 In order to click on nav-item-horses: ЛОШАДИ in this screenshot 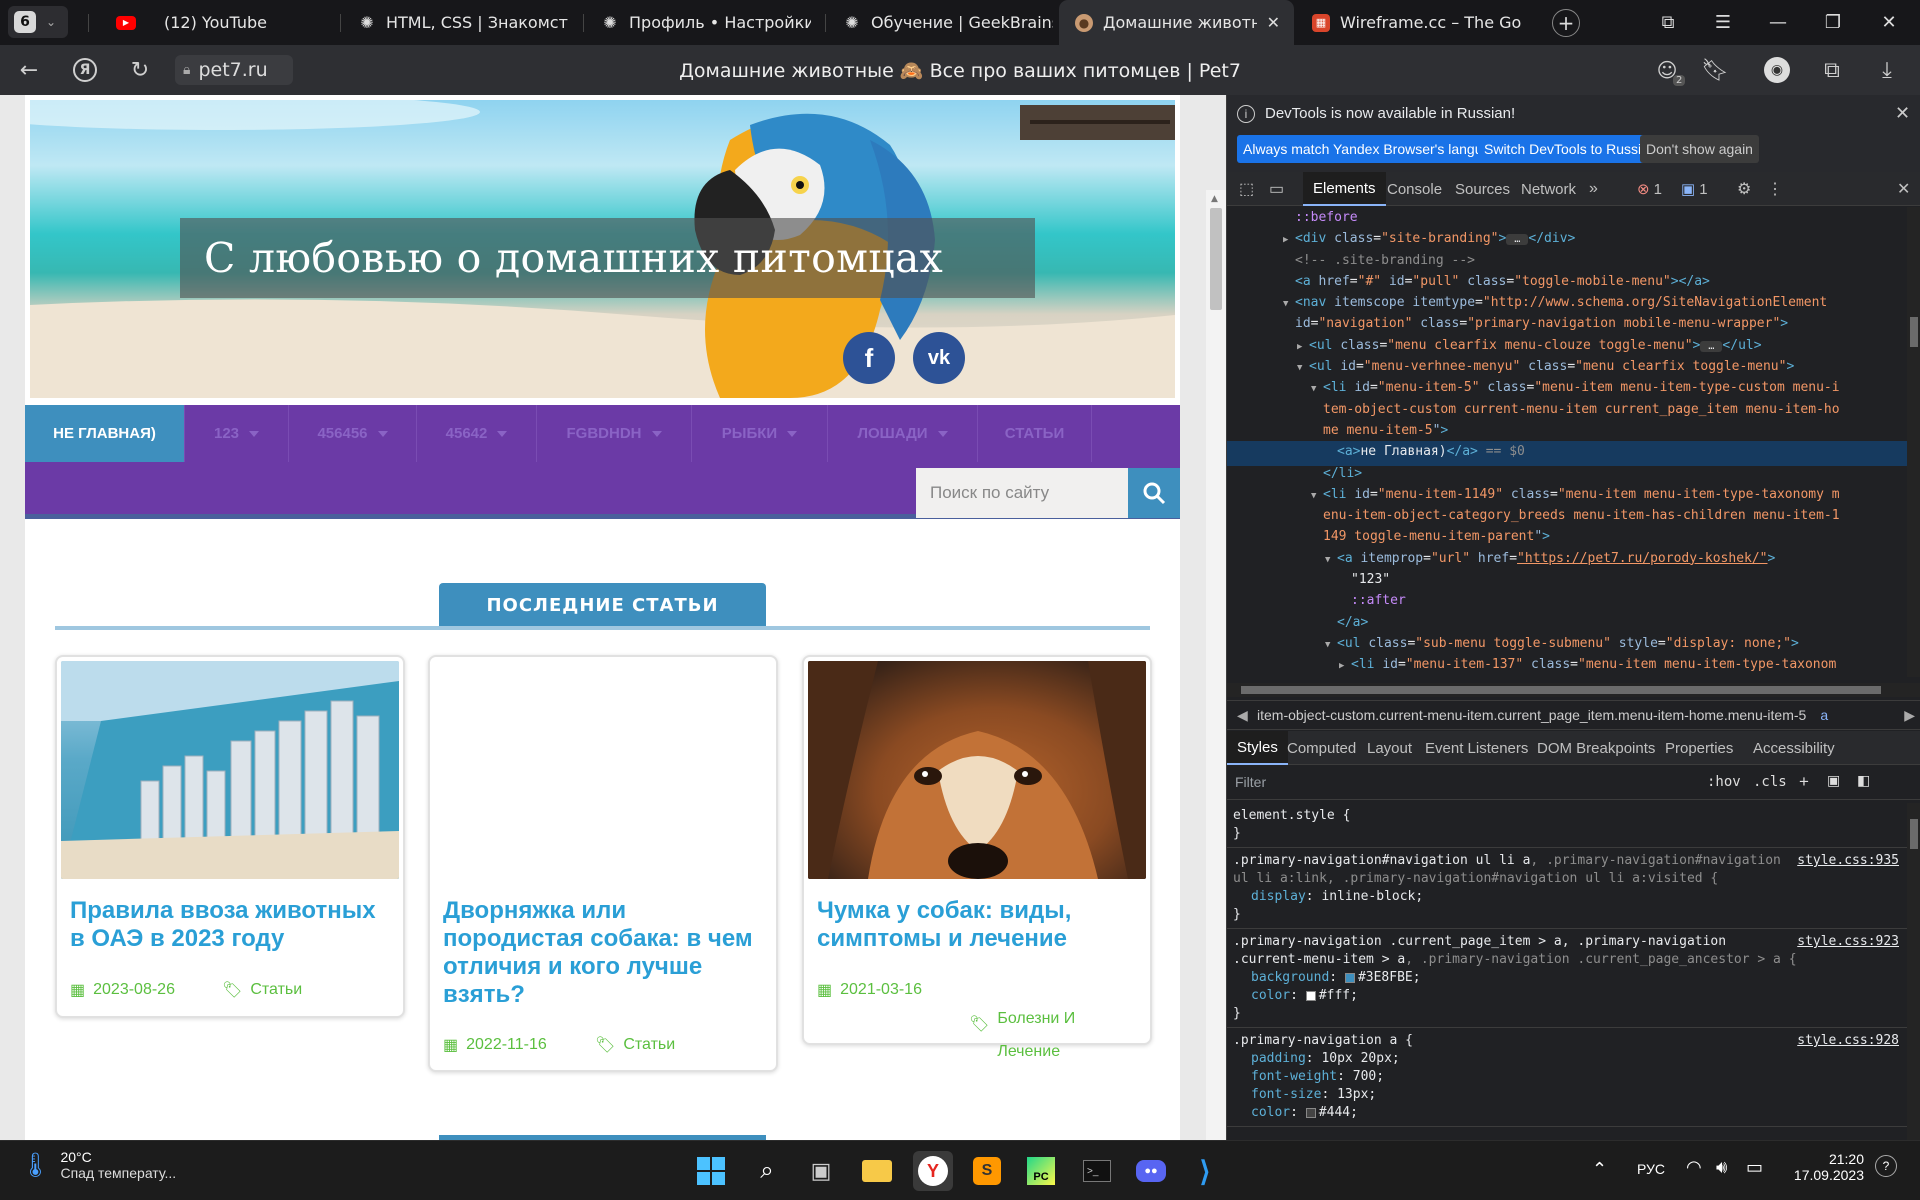, I will do `click(903, 433)`.